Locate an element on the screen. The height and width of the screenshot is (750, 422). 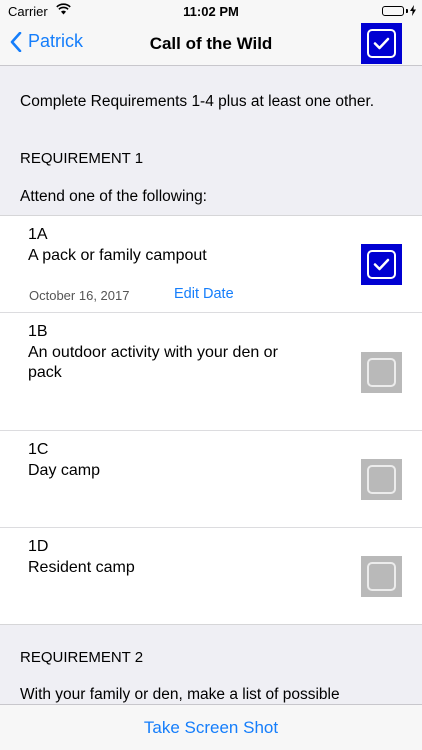
take-screenshot-button: Take Screen Shot is located at coordinates (211, 728).